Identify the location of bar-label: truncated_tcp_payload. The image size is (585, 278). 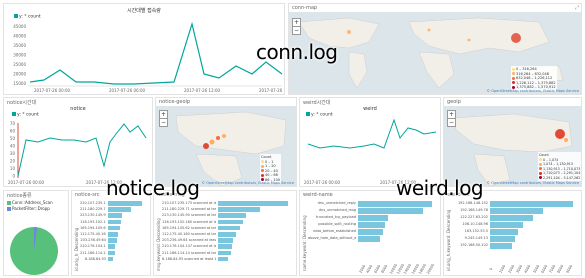
(335, 217).